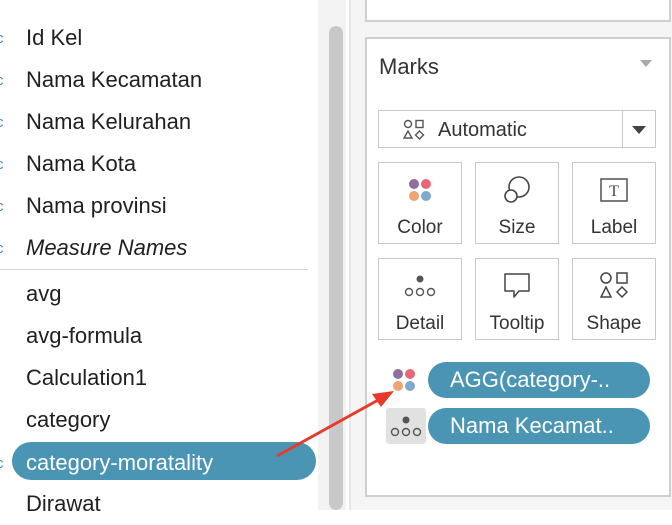  Describe the element at coordinates (63, 503) in the screenshot. I see `field-label: Dirawat` at that location.